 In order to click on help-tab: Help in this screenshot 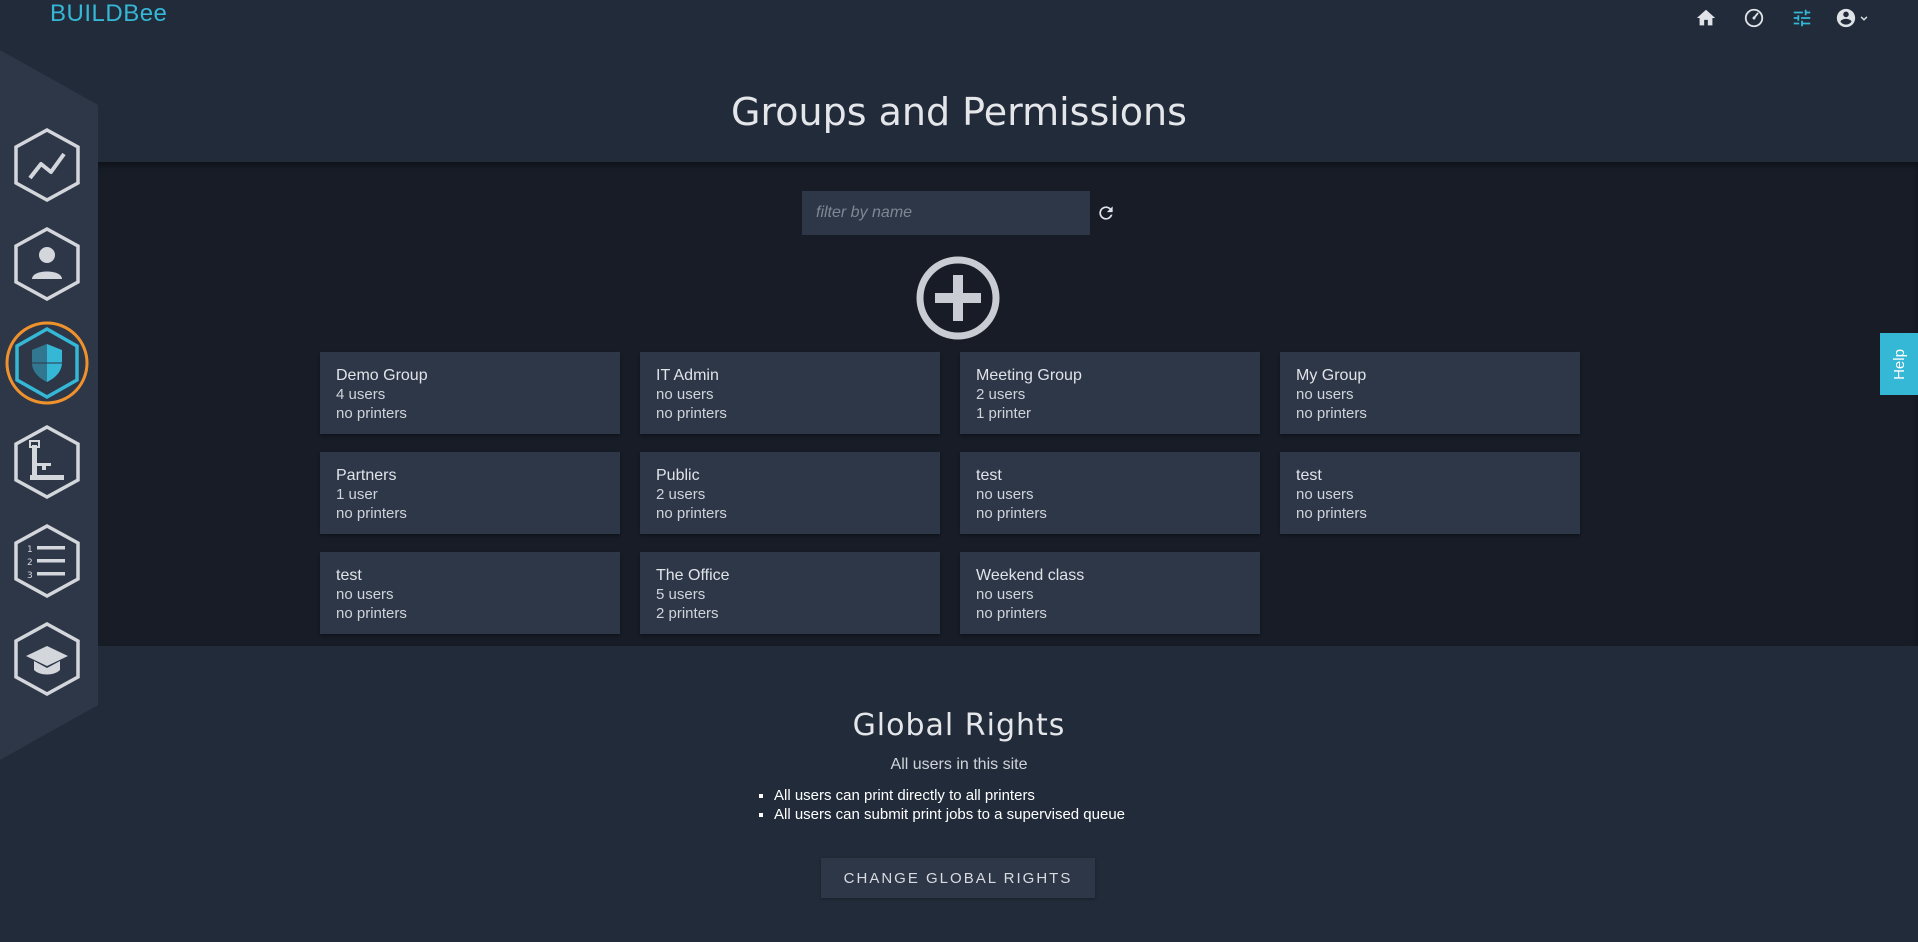, I will do `click(1899, 364)`.